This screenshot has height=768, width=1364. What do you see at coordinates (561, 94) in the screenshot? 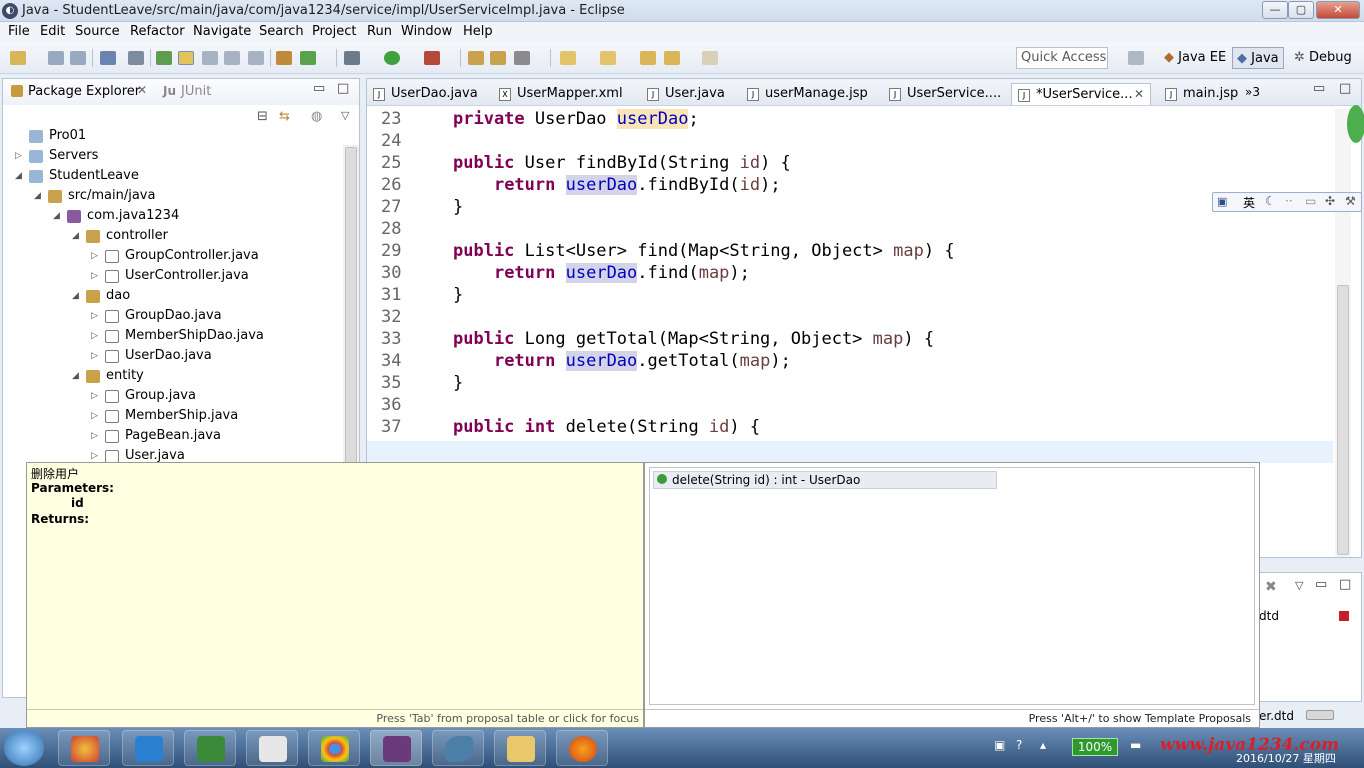
I see `tab-usermapper-xml: X UserMapper.xml` at bounding box center [561, 94].